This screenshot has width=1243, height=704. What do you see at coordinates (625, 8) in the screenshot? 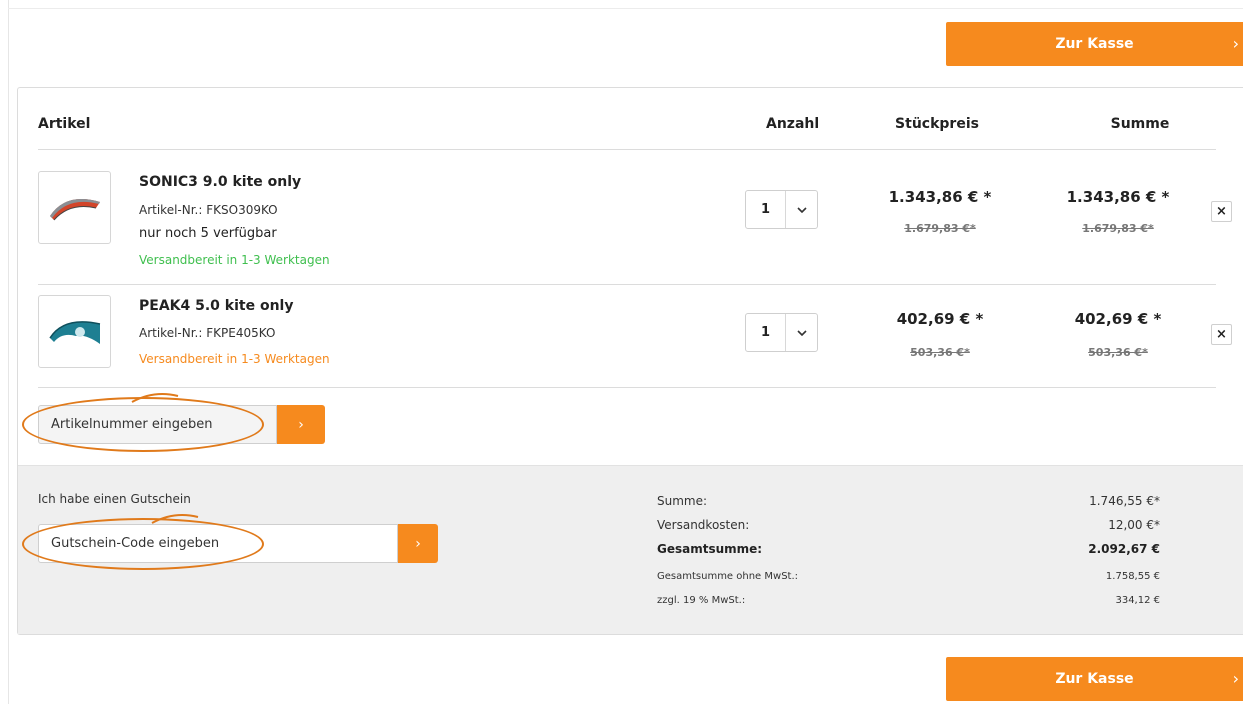
I see `page-top-border` at bounding box center [625, 8].